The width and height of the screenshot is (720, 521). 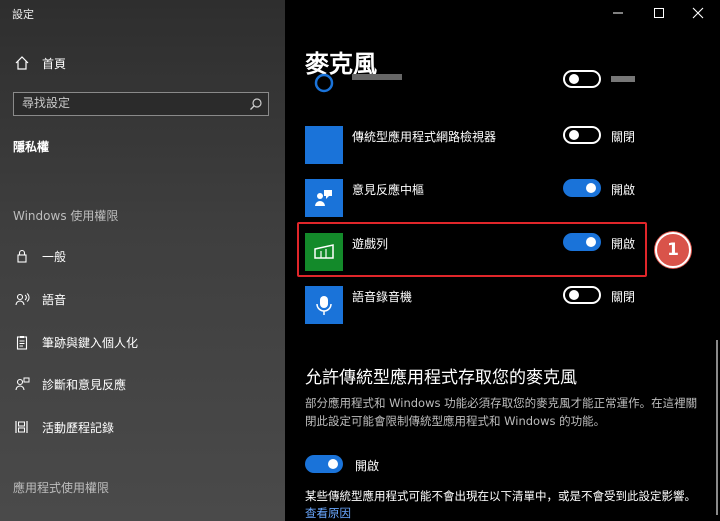 What do you see at coordinates (142, 342) in the screenshot?
I see `sidebar-item-inking: 筆跡與鍵入個人化` at bounding box center [142, 342].